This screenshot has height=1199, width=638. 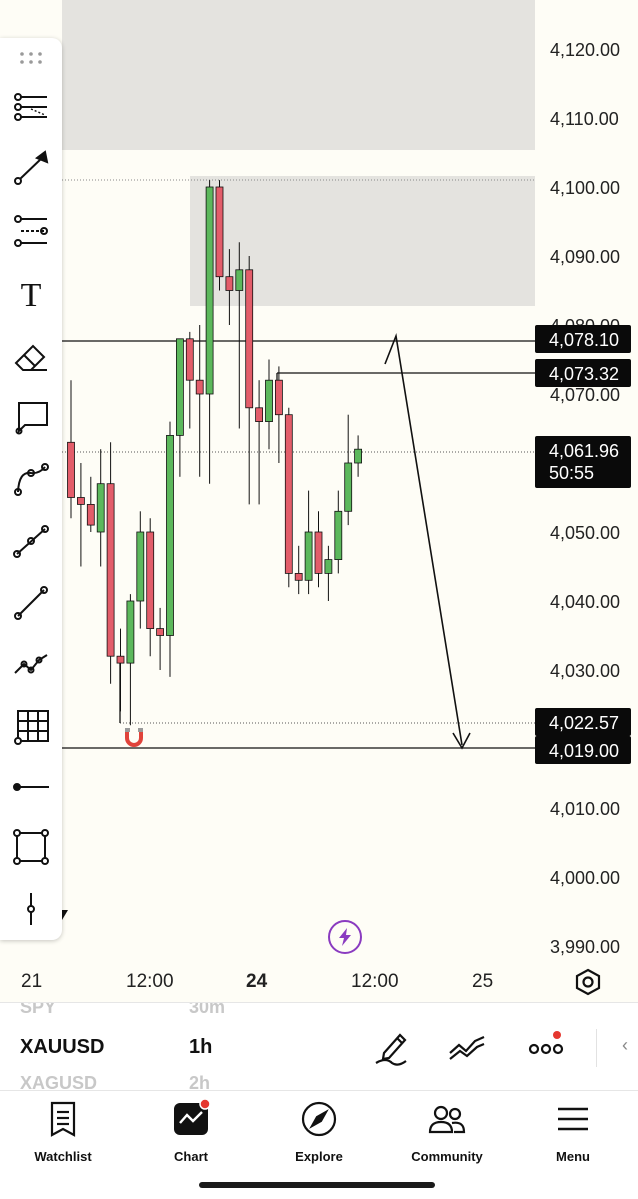 I want to click on current-price-tag: 4,061.96 50:55, so click(x=583, y=462).